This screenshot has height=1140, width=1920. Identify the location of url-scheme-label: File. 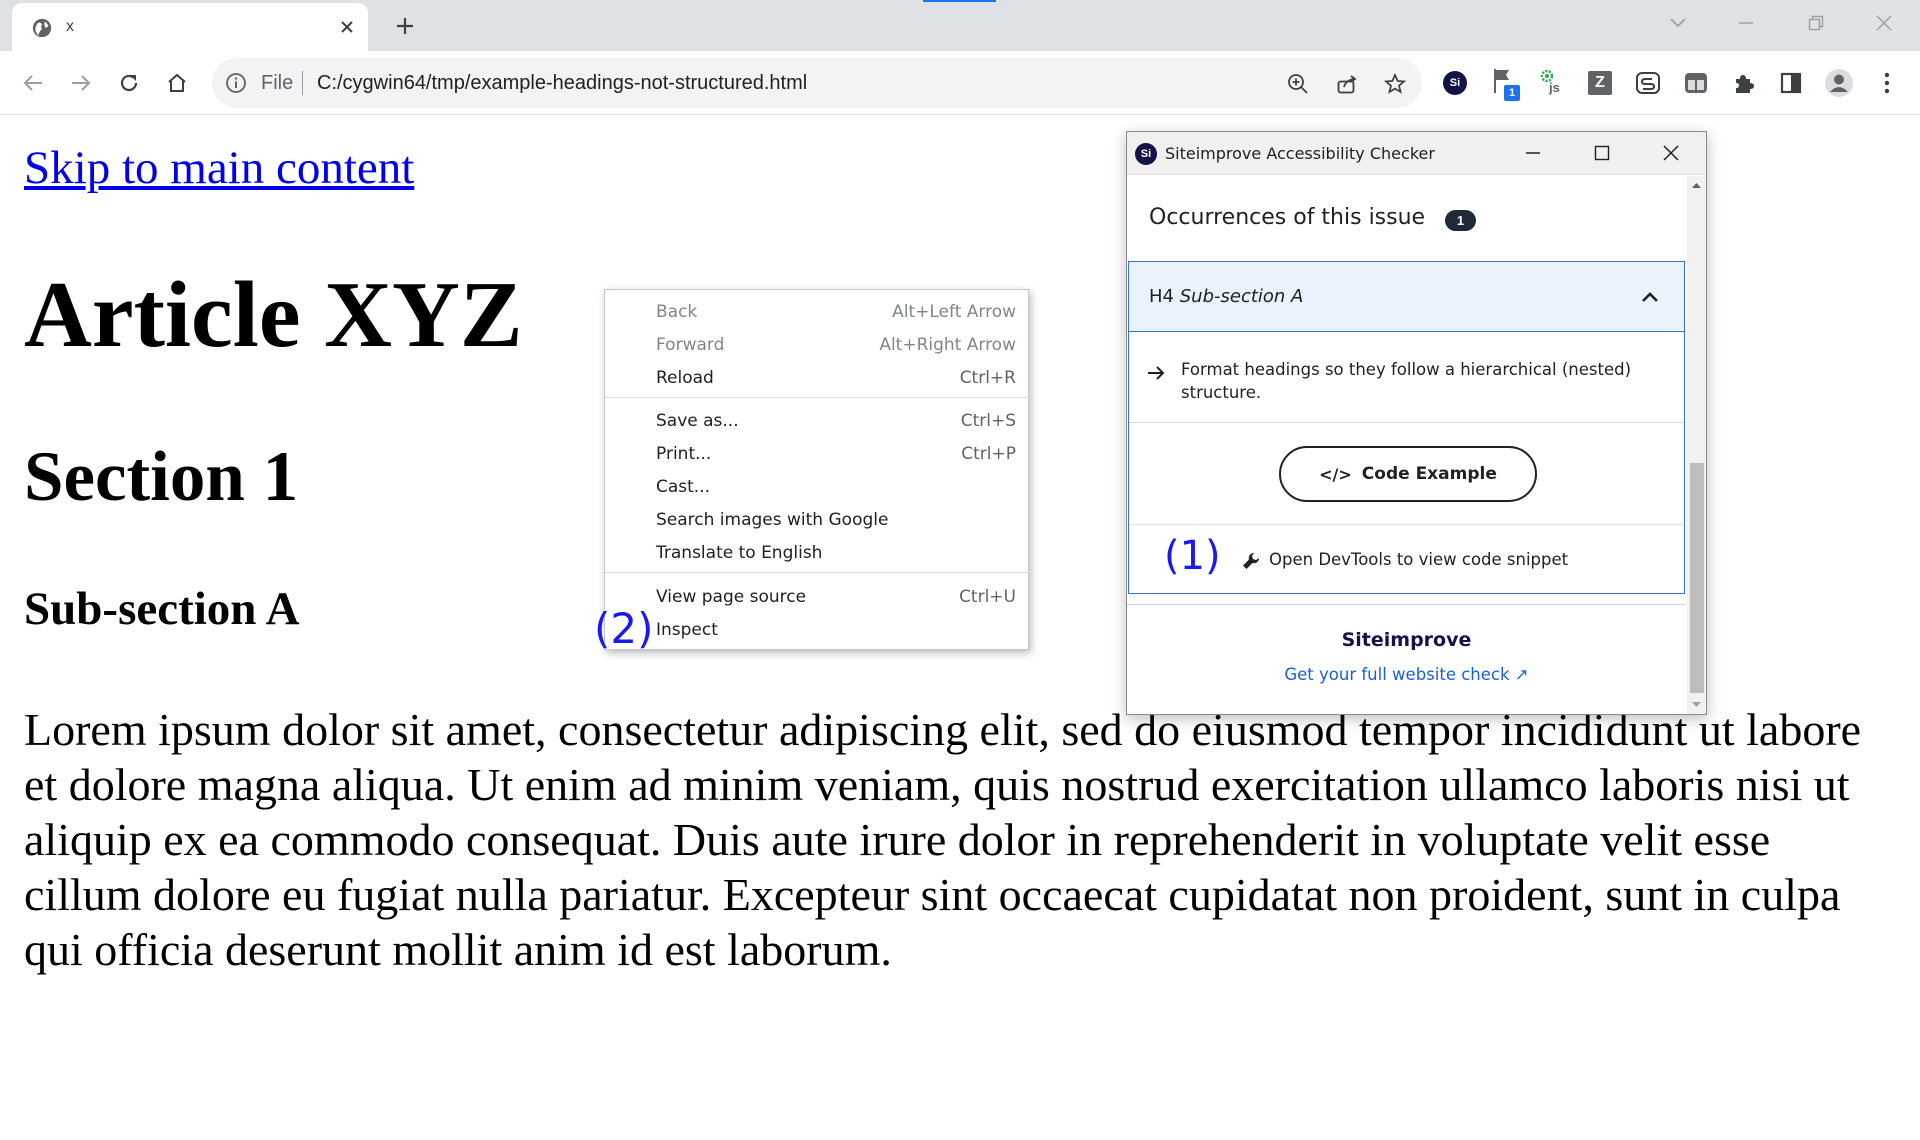
(277, 83).